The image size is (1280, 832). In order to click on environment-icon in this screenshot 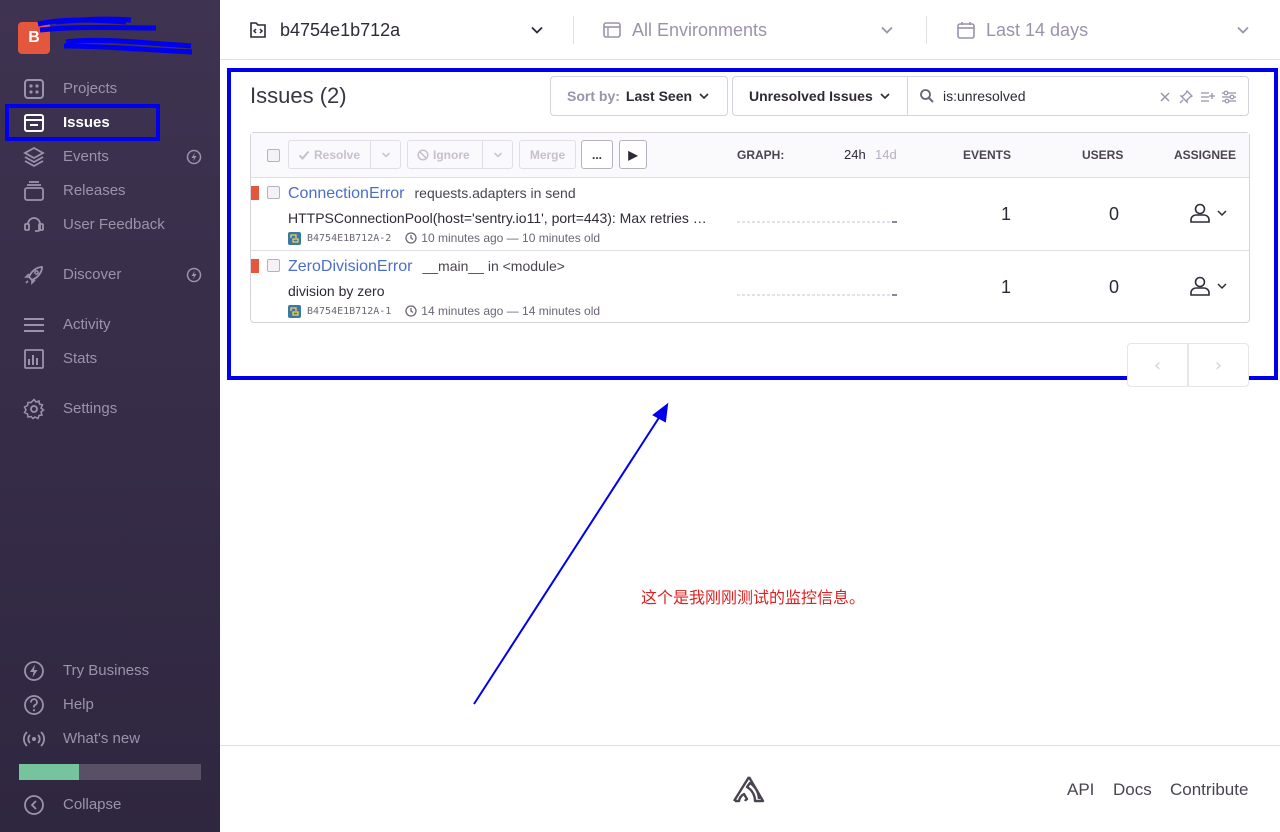, I will do `click(612, 30)`.